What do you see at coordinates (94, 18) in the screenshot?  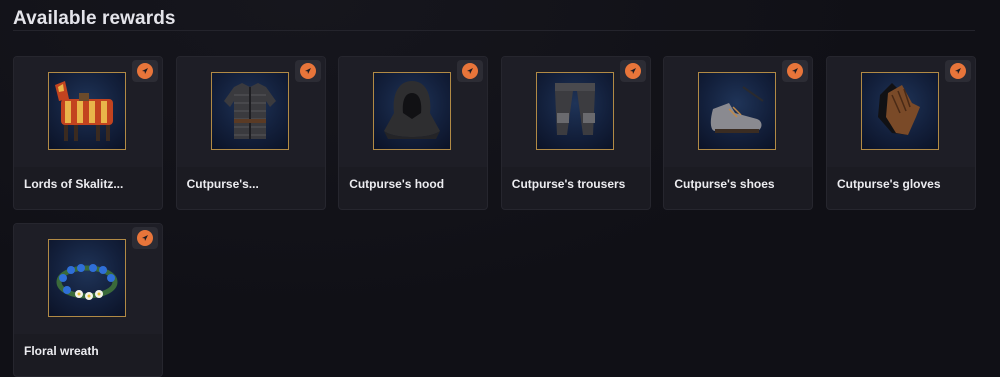 I see `page-title: Available rewards` at bounding box center [94, 18].